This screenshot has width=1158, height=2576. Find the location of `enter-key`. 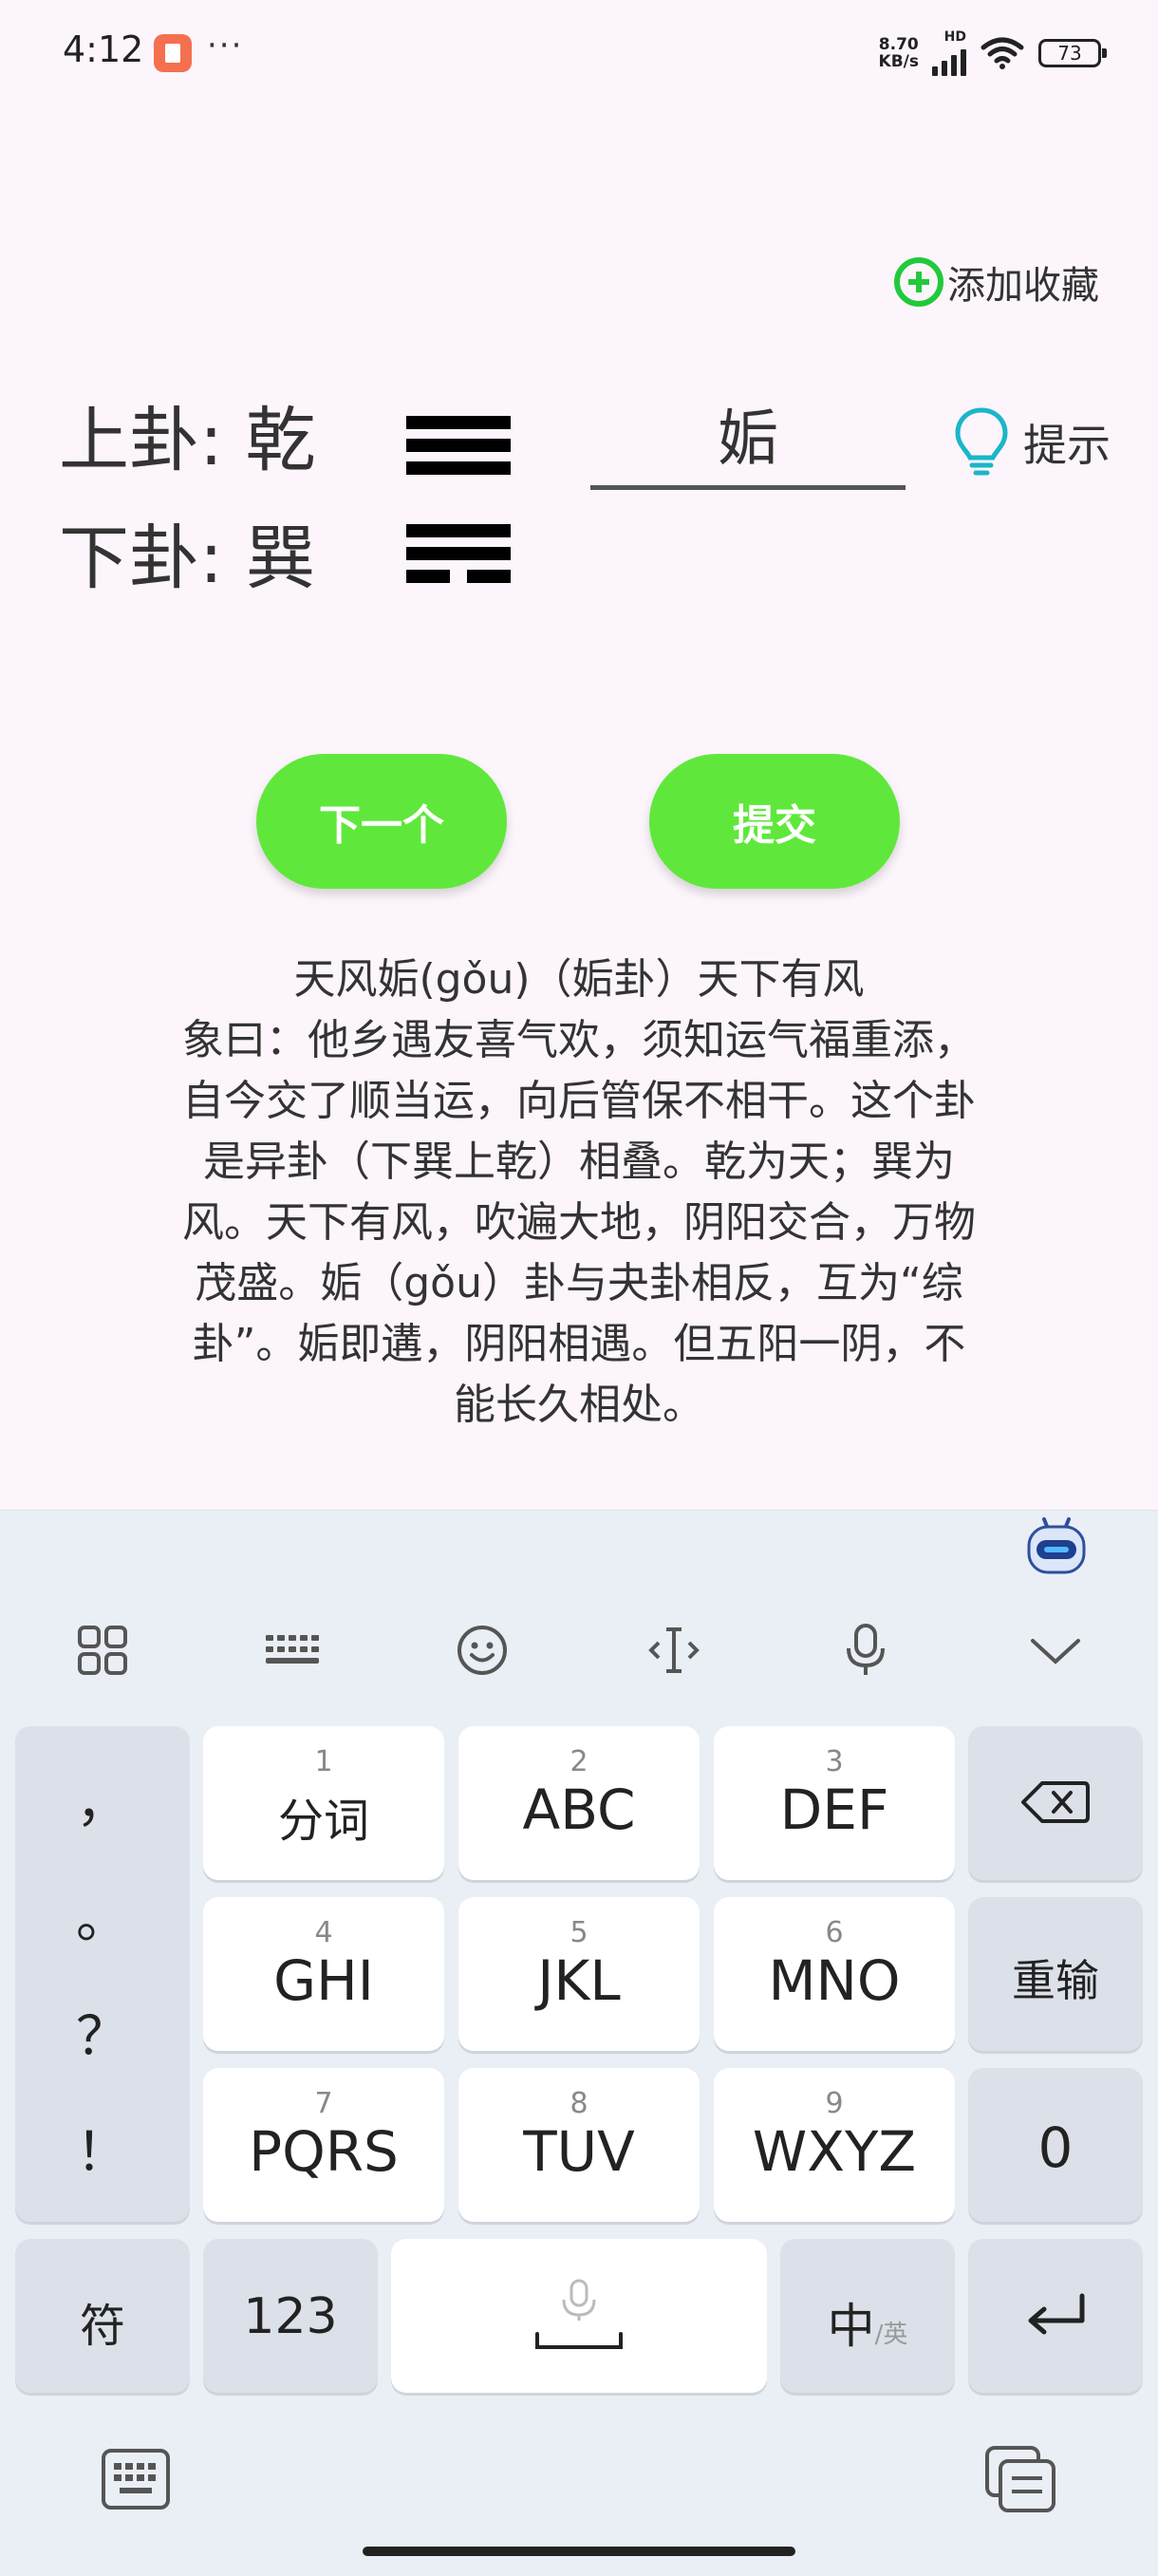

enter-key is located at coordinates (1055, 2316).